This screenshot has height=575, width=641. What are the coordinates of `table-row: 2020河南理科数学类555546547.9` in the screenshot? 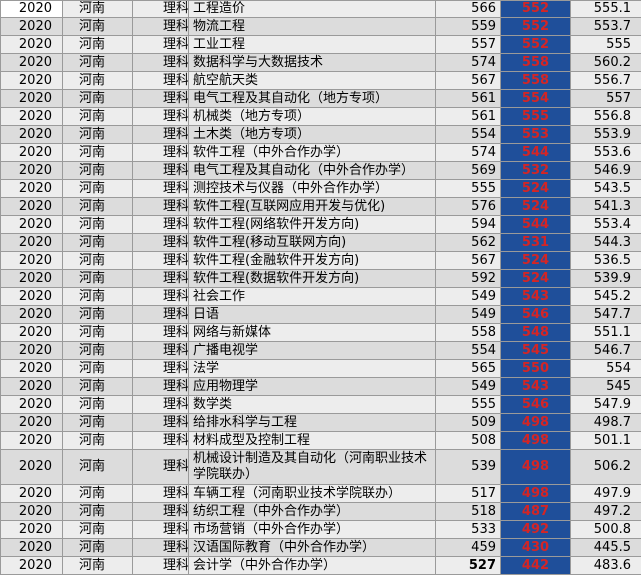 It's located at (321, 405).